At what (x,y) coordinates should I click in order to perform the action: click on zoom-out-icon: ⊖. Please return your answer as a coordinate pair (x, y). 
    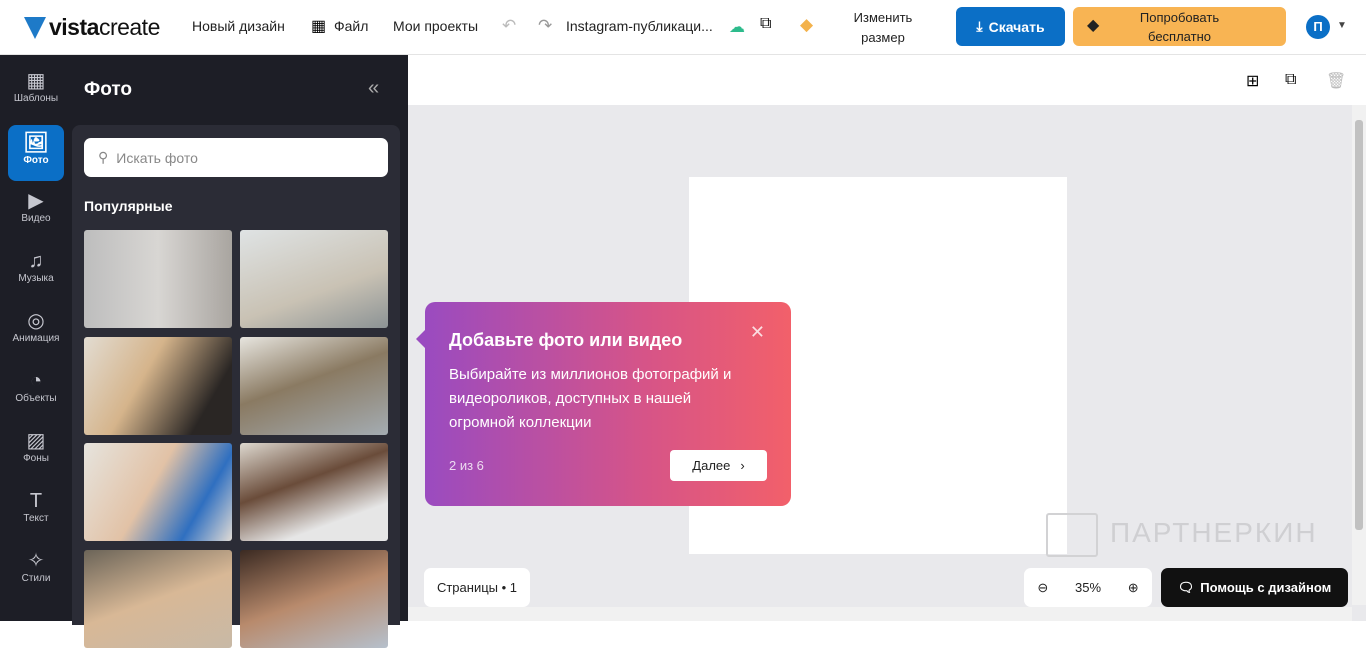
    Looking at the image, I should click on (1042, 588).